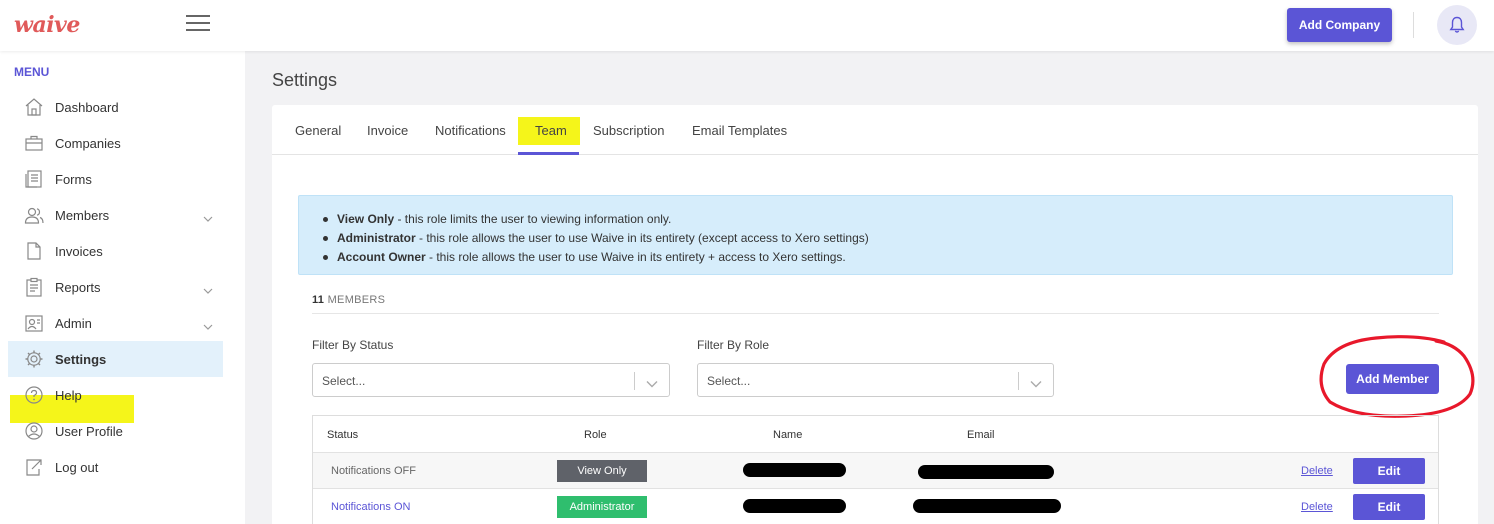 The width and height of the screenshot is (1494, 524). Describe the element at coordinates (733, 345) in the screenshot. I see `filter-role-label: Filter By Role` at that location.